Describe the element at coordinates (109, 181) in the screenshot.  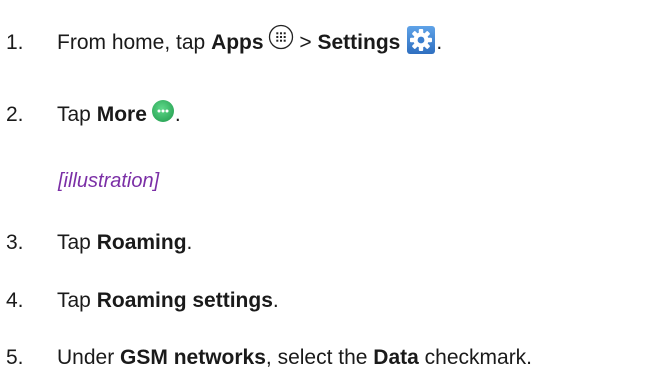
I see `illustration-placeholder: [illustration]` at that location.